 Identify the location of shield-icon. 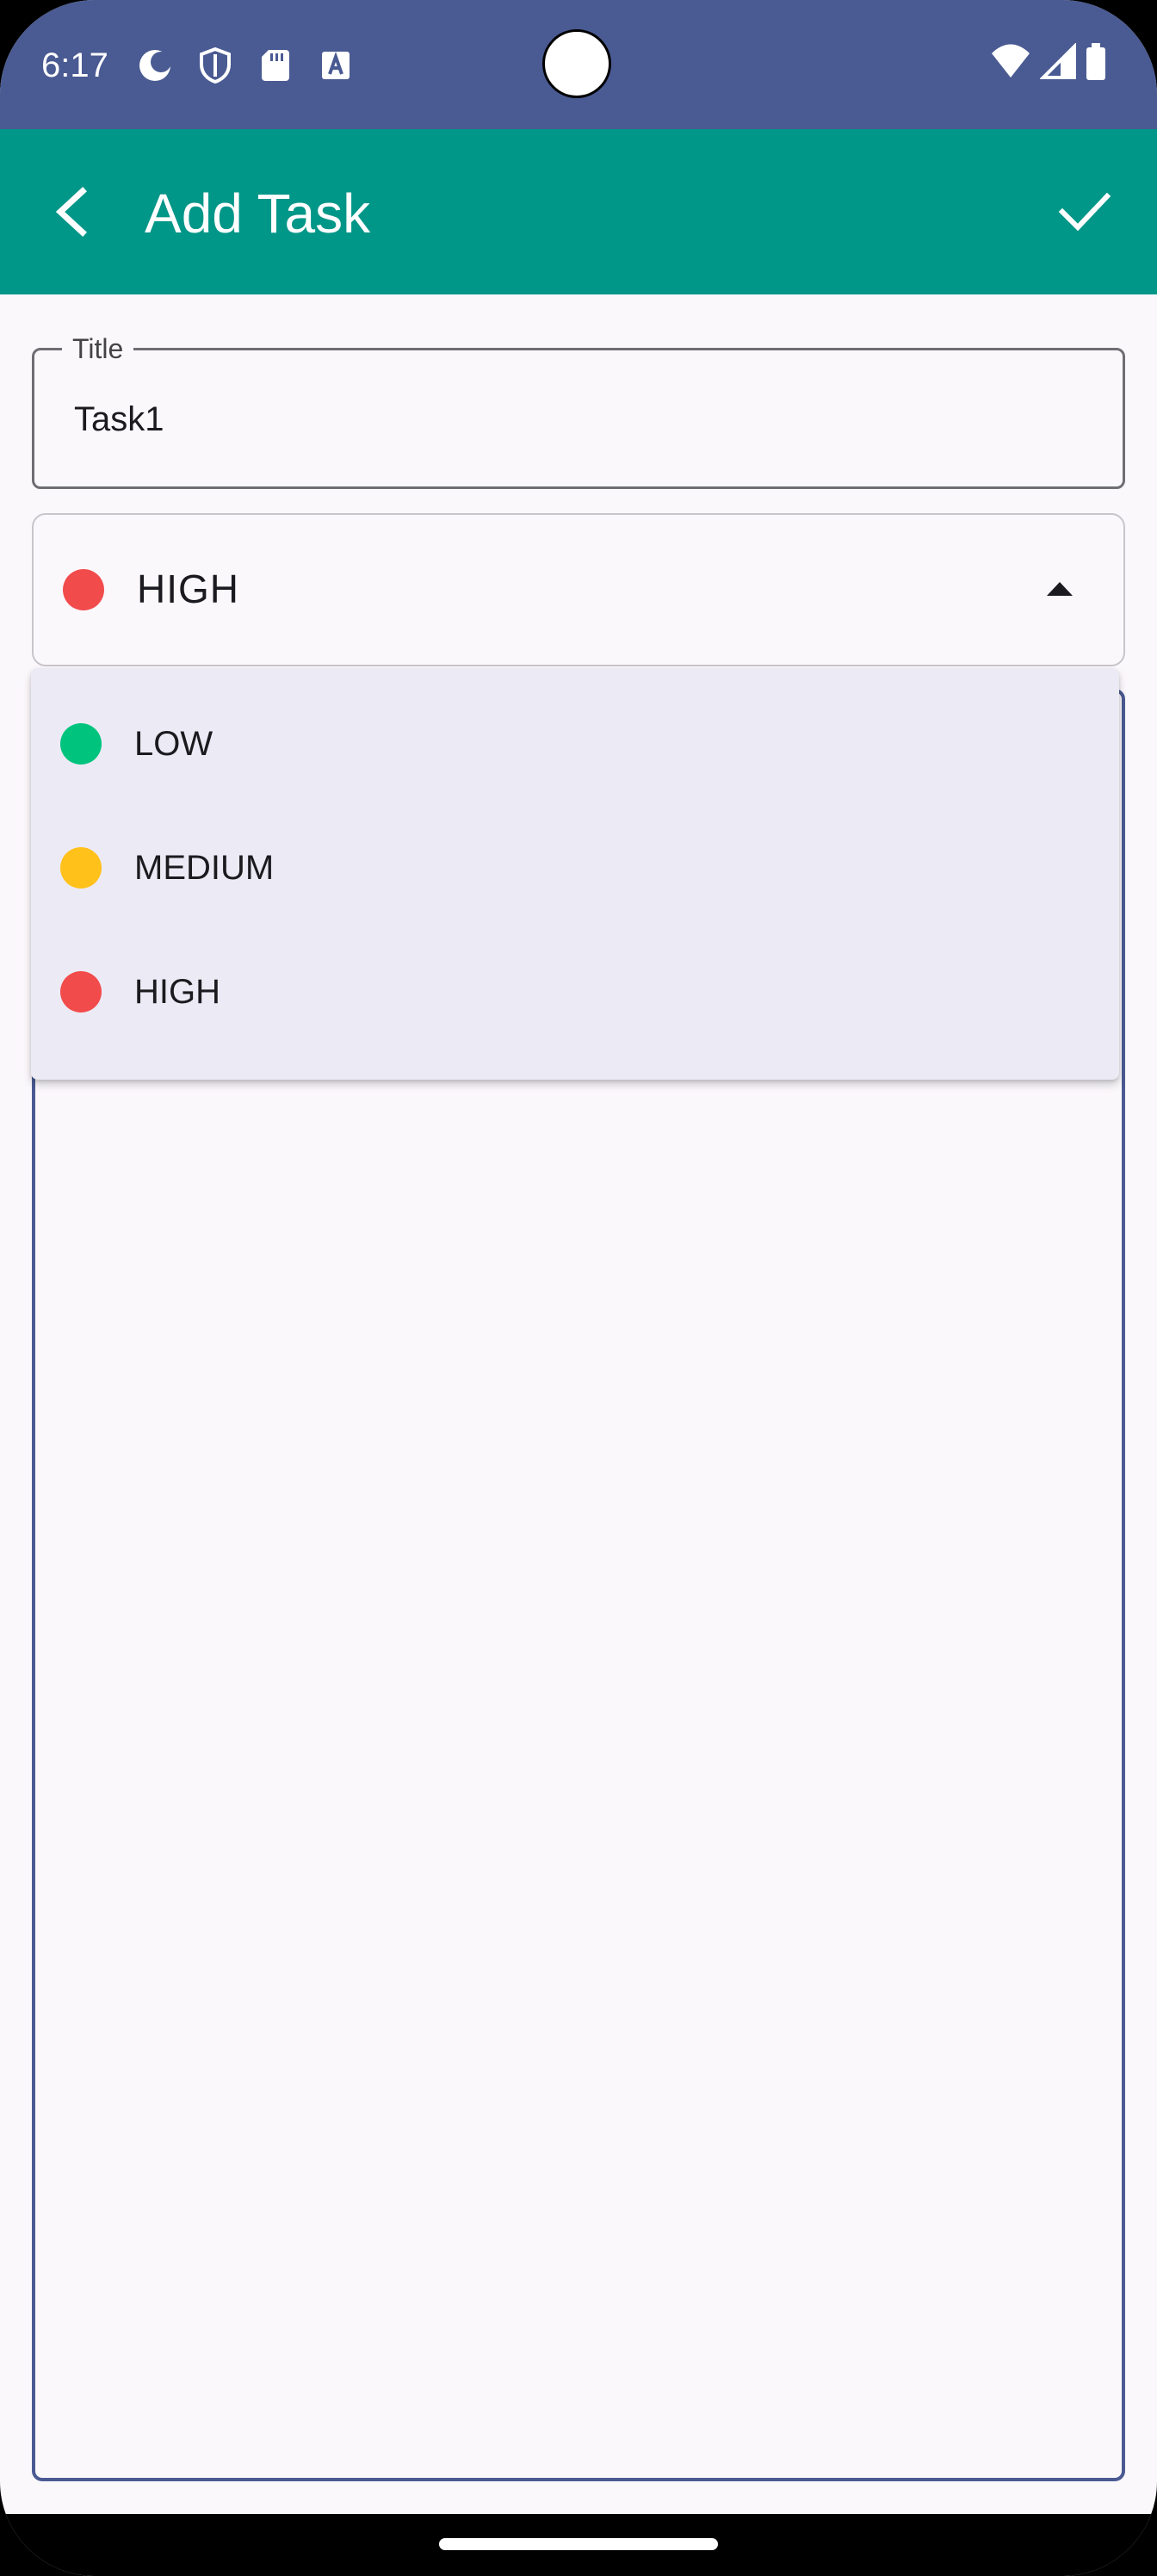
(215, 65).